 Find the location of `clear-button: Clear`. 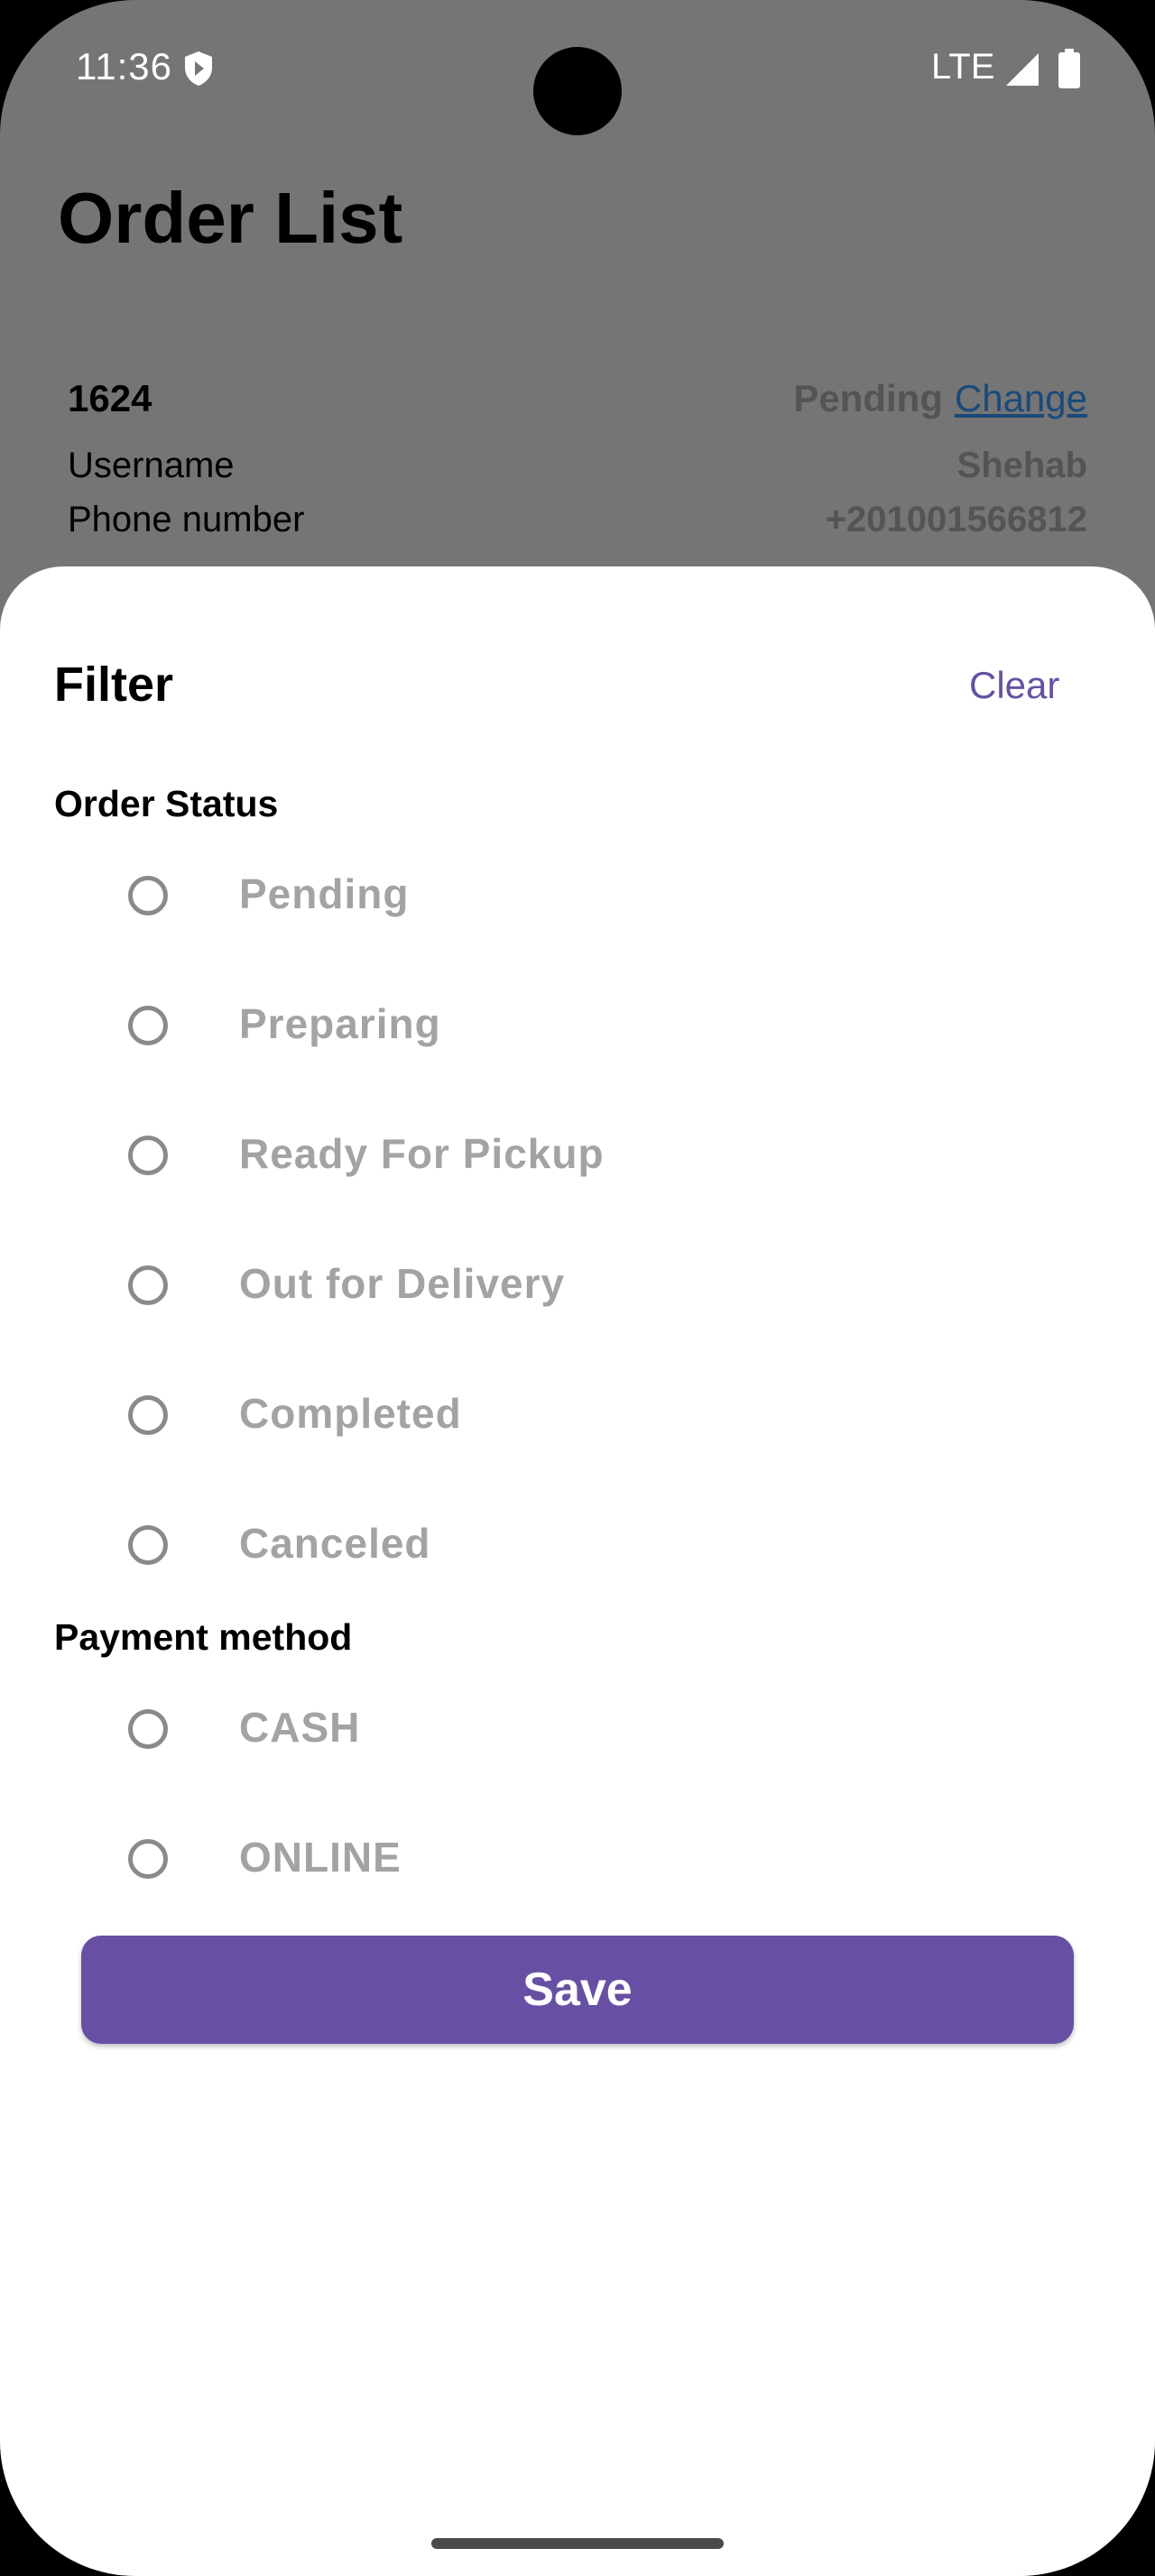

clear-button: Clear is located at coordinates (1014, 685).